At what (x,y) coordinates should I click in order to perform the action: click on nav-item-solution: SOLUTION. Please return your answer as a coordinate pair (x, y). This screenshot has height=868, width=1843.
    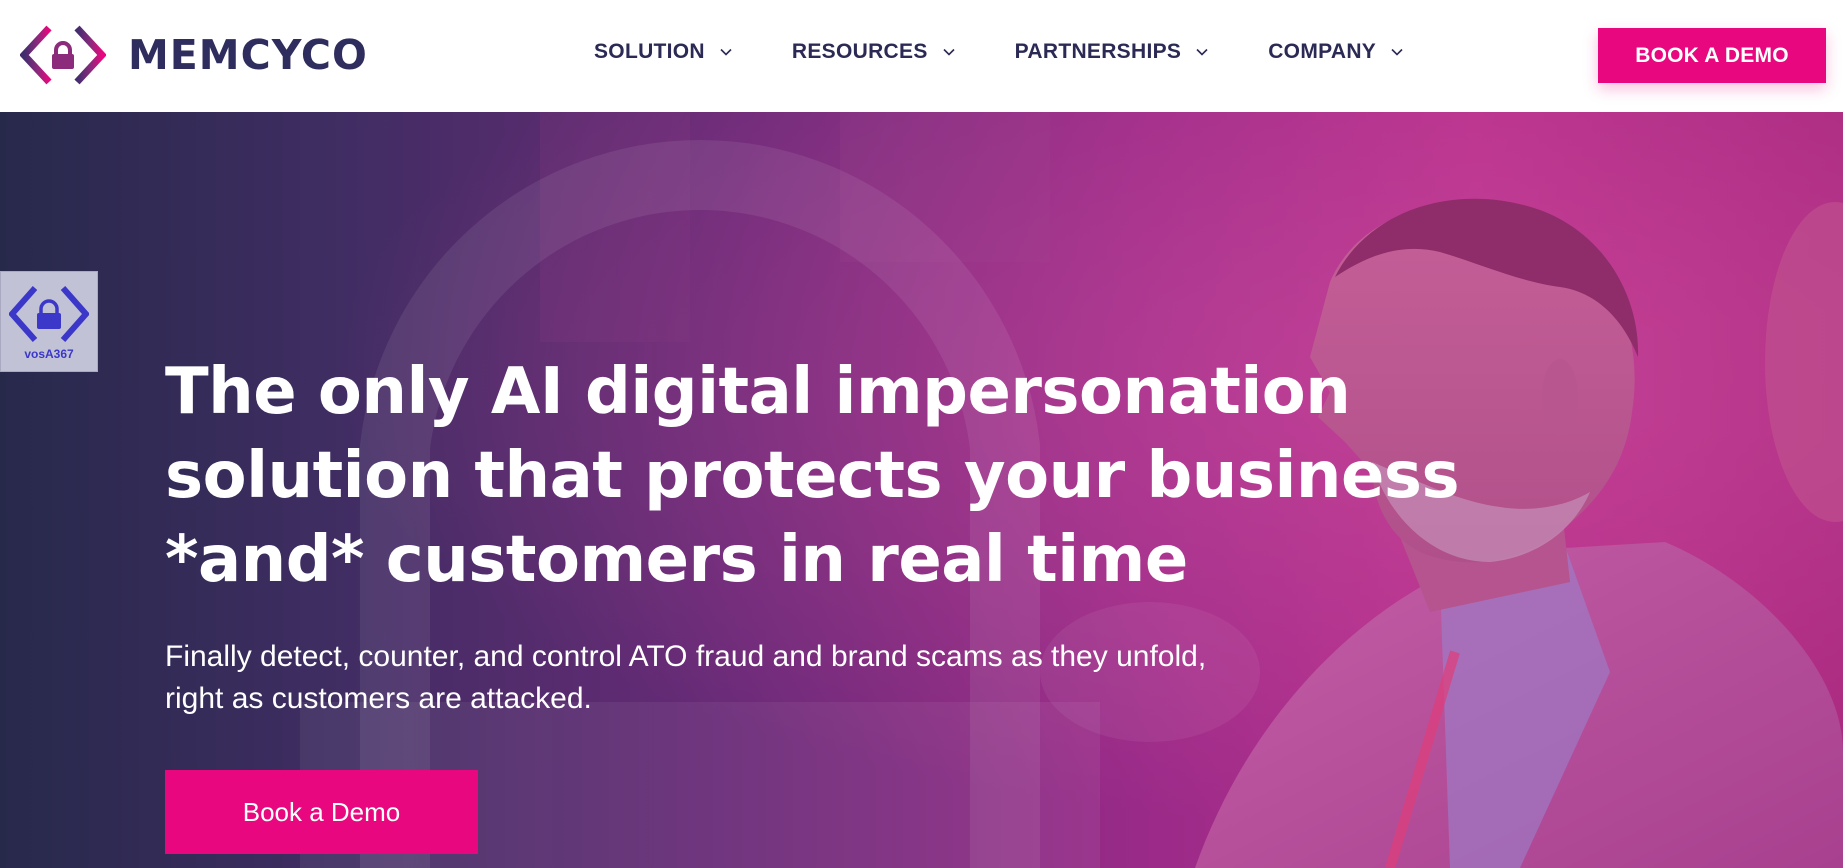
    Looking at the image, I should click on (663, 52).